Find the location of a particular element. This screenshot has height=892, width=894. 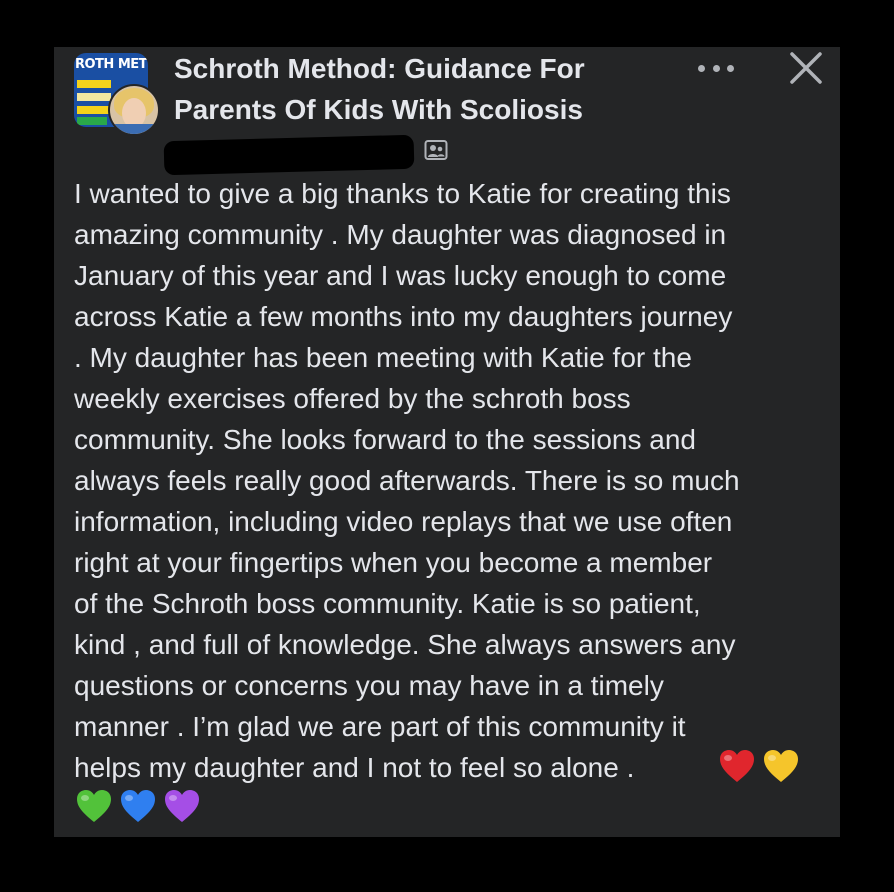

group-member-icon is located at coordinates (436, 150).